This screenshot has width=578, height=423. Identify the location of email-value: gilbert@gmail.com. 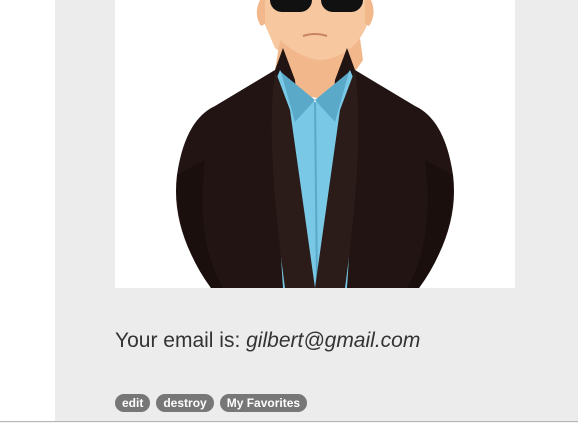
(333, 340).